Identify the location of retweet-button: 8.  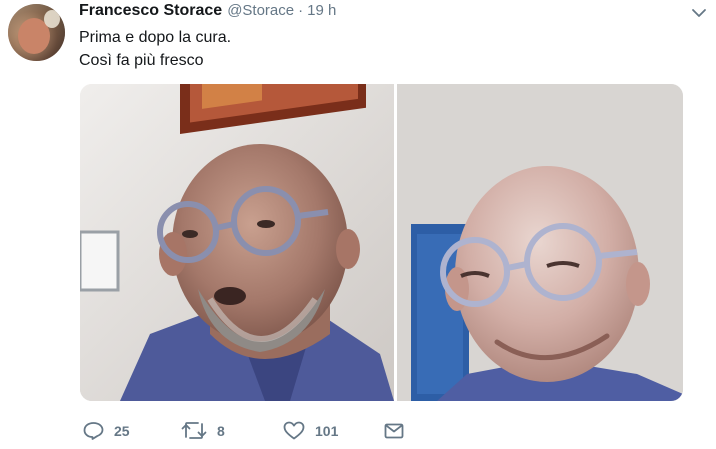
(203, 430).